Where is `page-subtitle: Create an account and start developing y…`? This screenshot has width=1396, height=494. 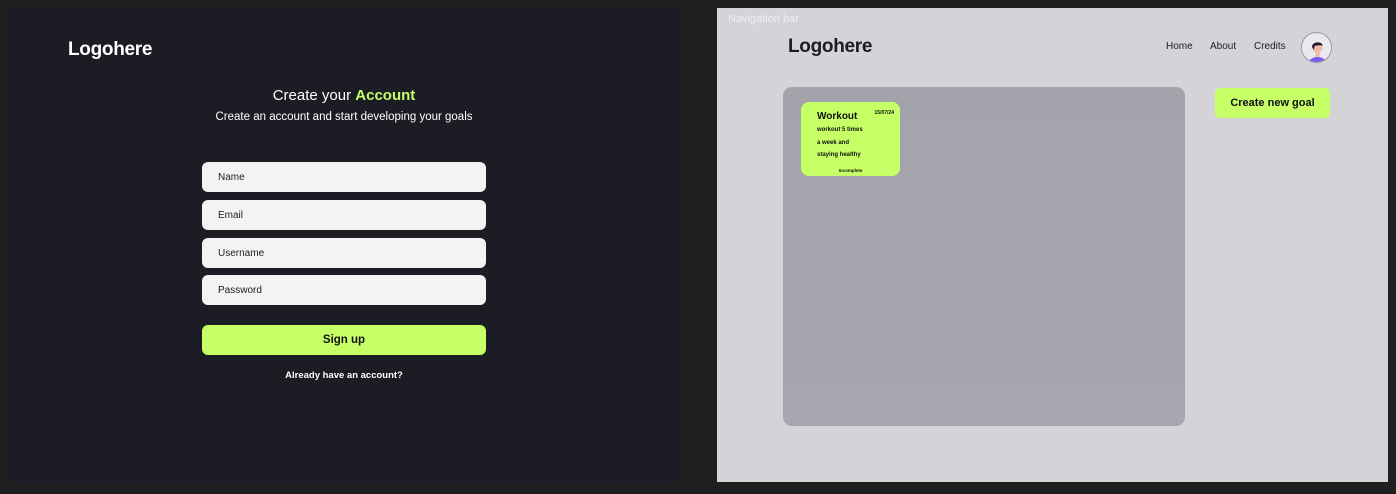
page-subtitle: Create an account and start developing y… is located at coordinates (344, 117).